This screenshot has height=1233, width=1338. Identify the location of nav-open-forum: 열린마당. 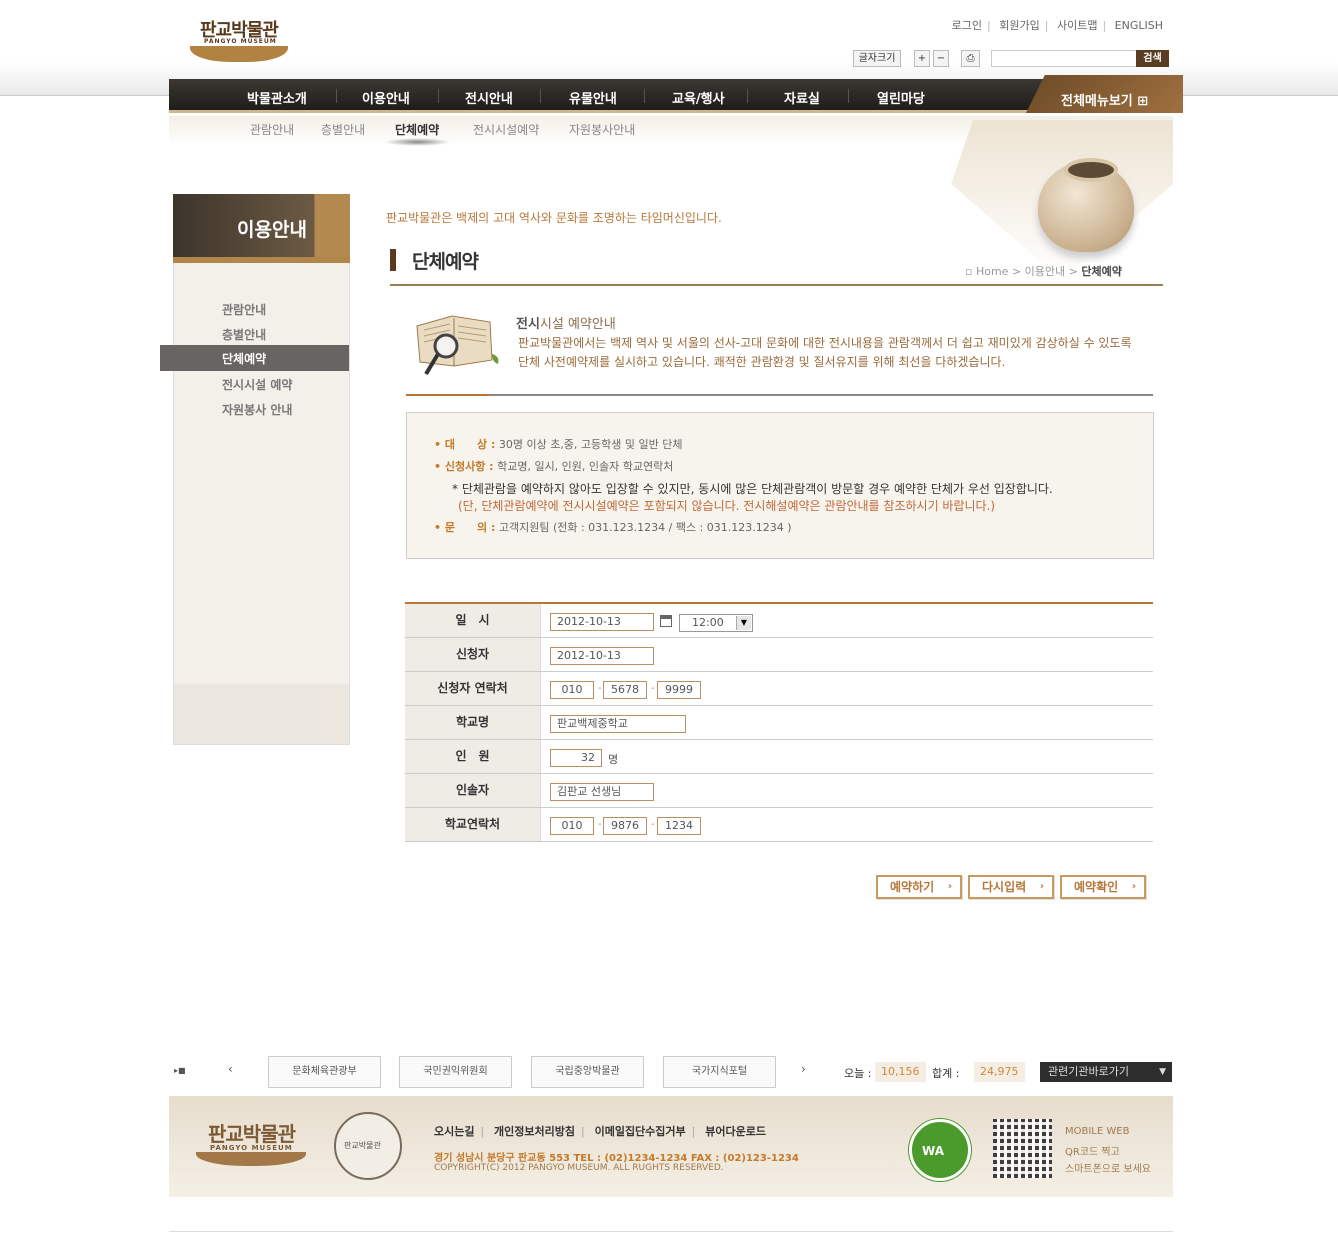
(901, 97).